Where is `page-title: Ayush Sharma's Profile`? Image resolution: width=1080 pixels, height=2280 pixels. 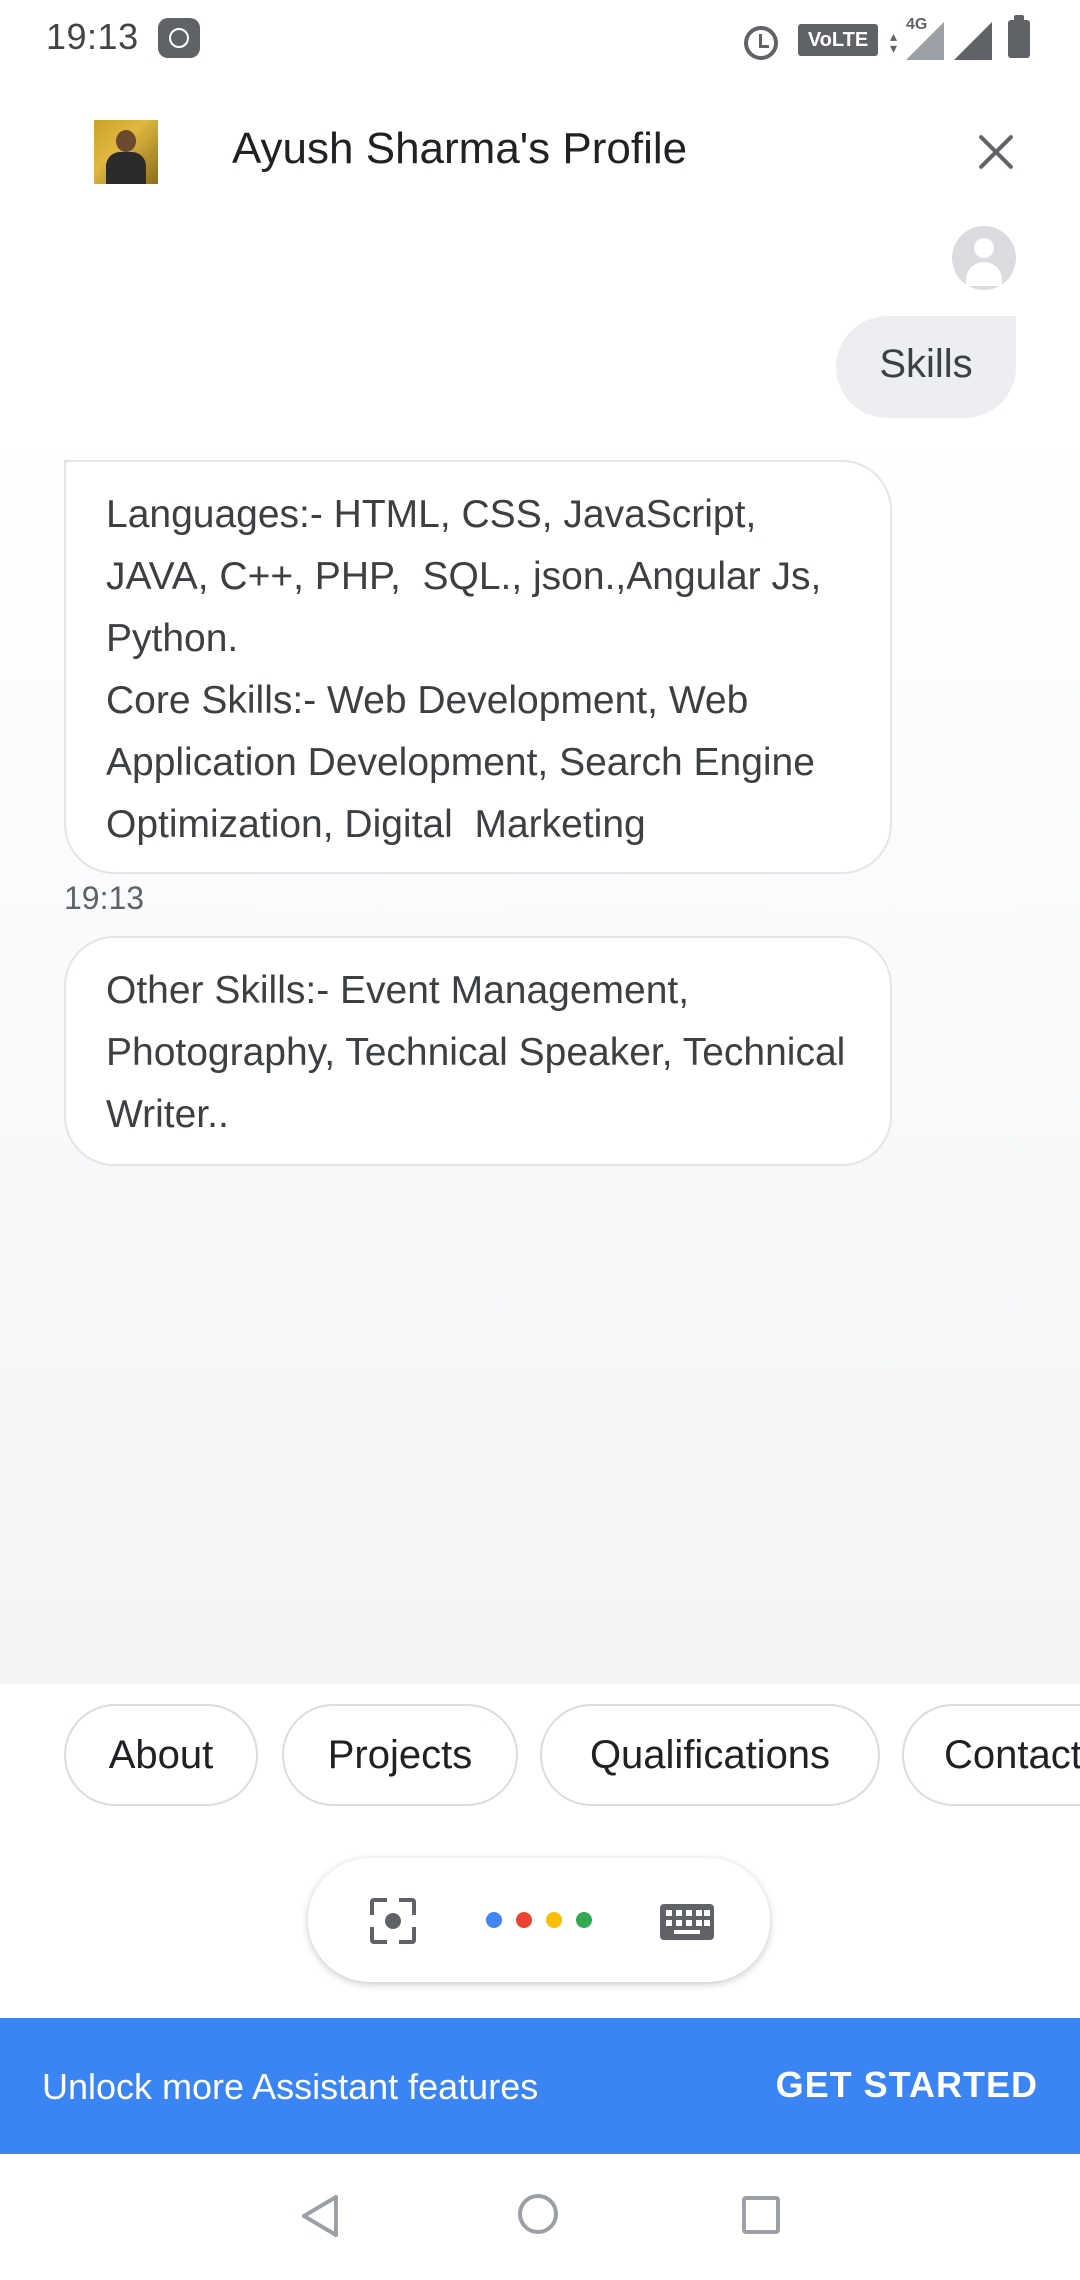
page-title: Ayush Sharma's Profile is located at coordinates (460, 148).